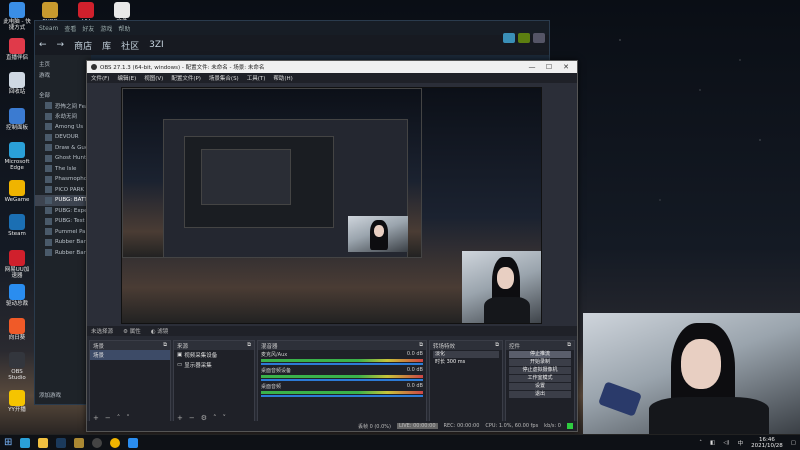  What do you see at coordinates (133, 442) in the screenshot?
I see `browser-icon` at bounding box center [133, 442].